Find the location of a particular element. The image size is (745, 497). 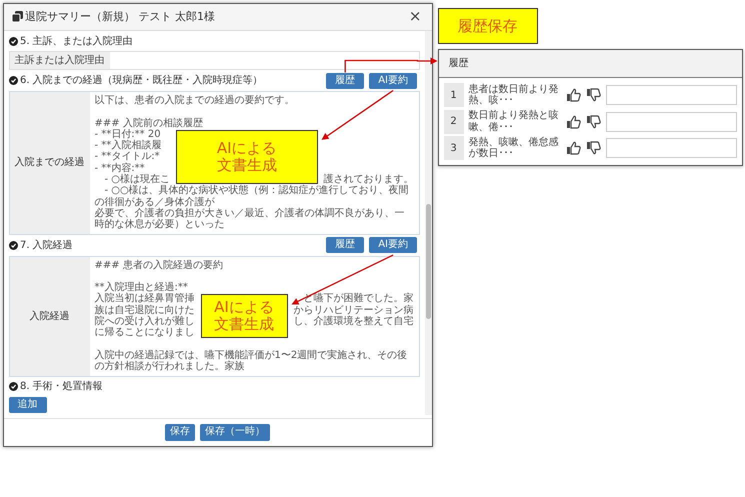

text-line: - **内容:** is located at coordinates (119, 168).